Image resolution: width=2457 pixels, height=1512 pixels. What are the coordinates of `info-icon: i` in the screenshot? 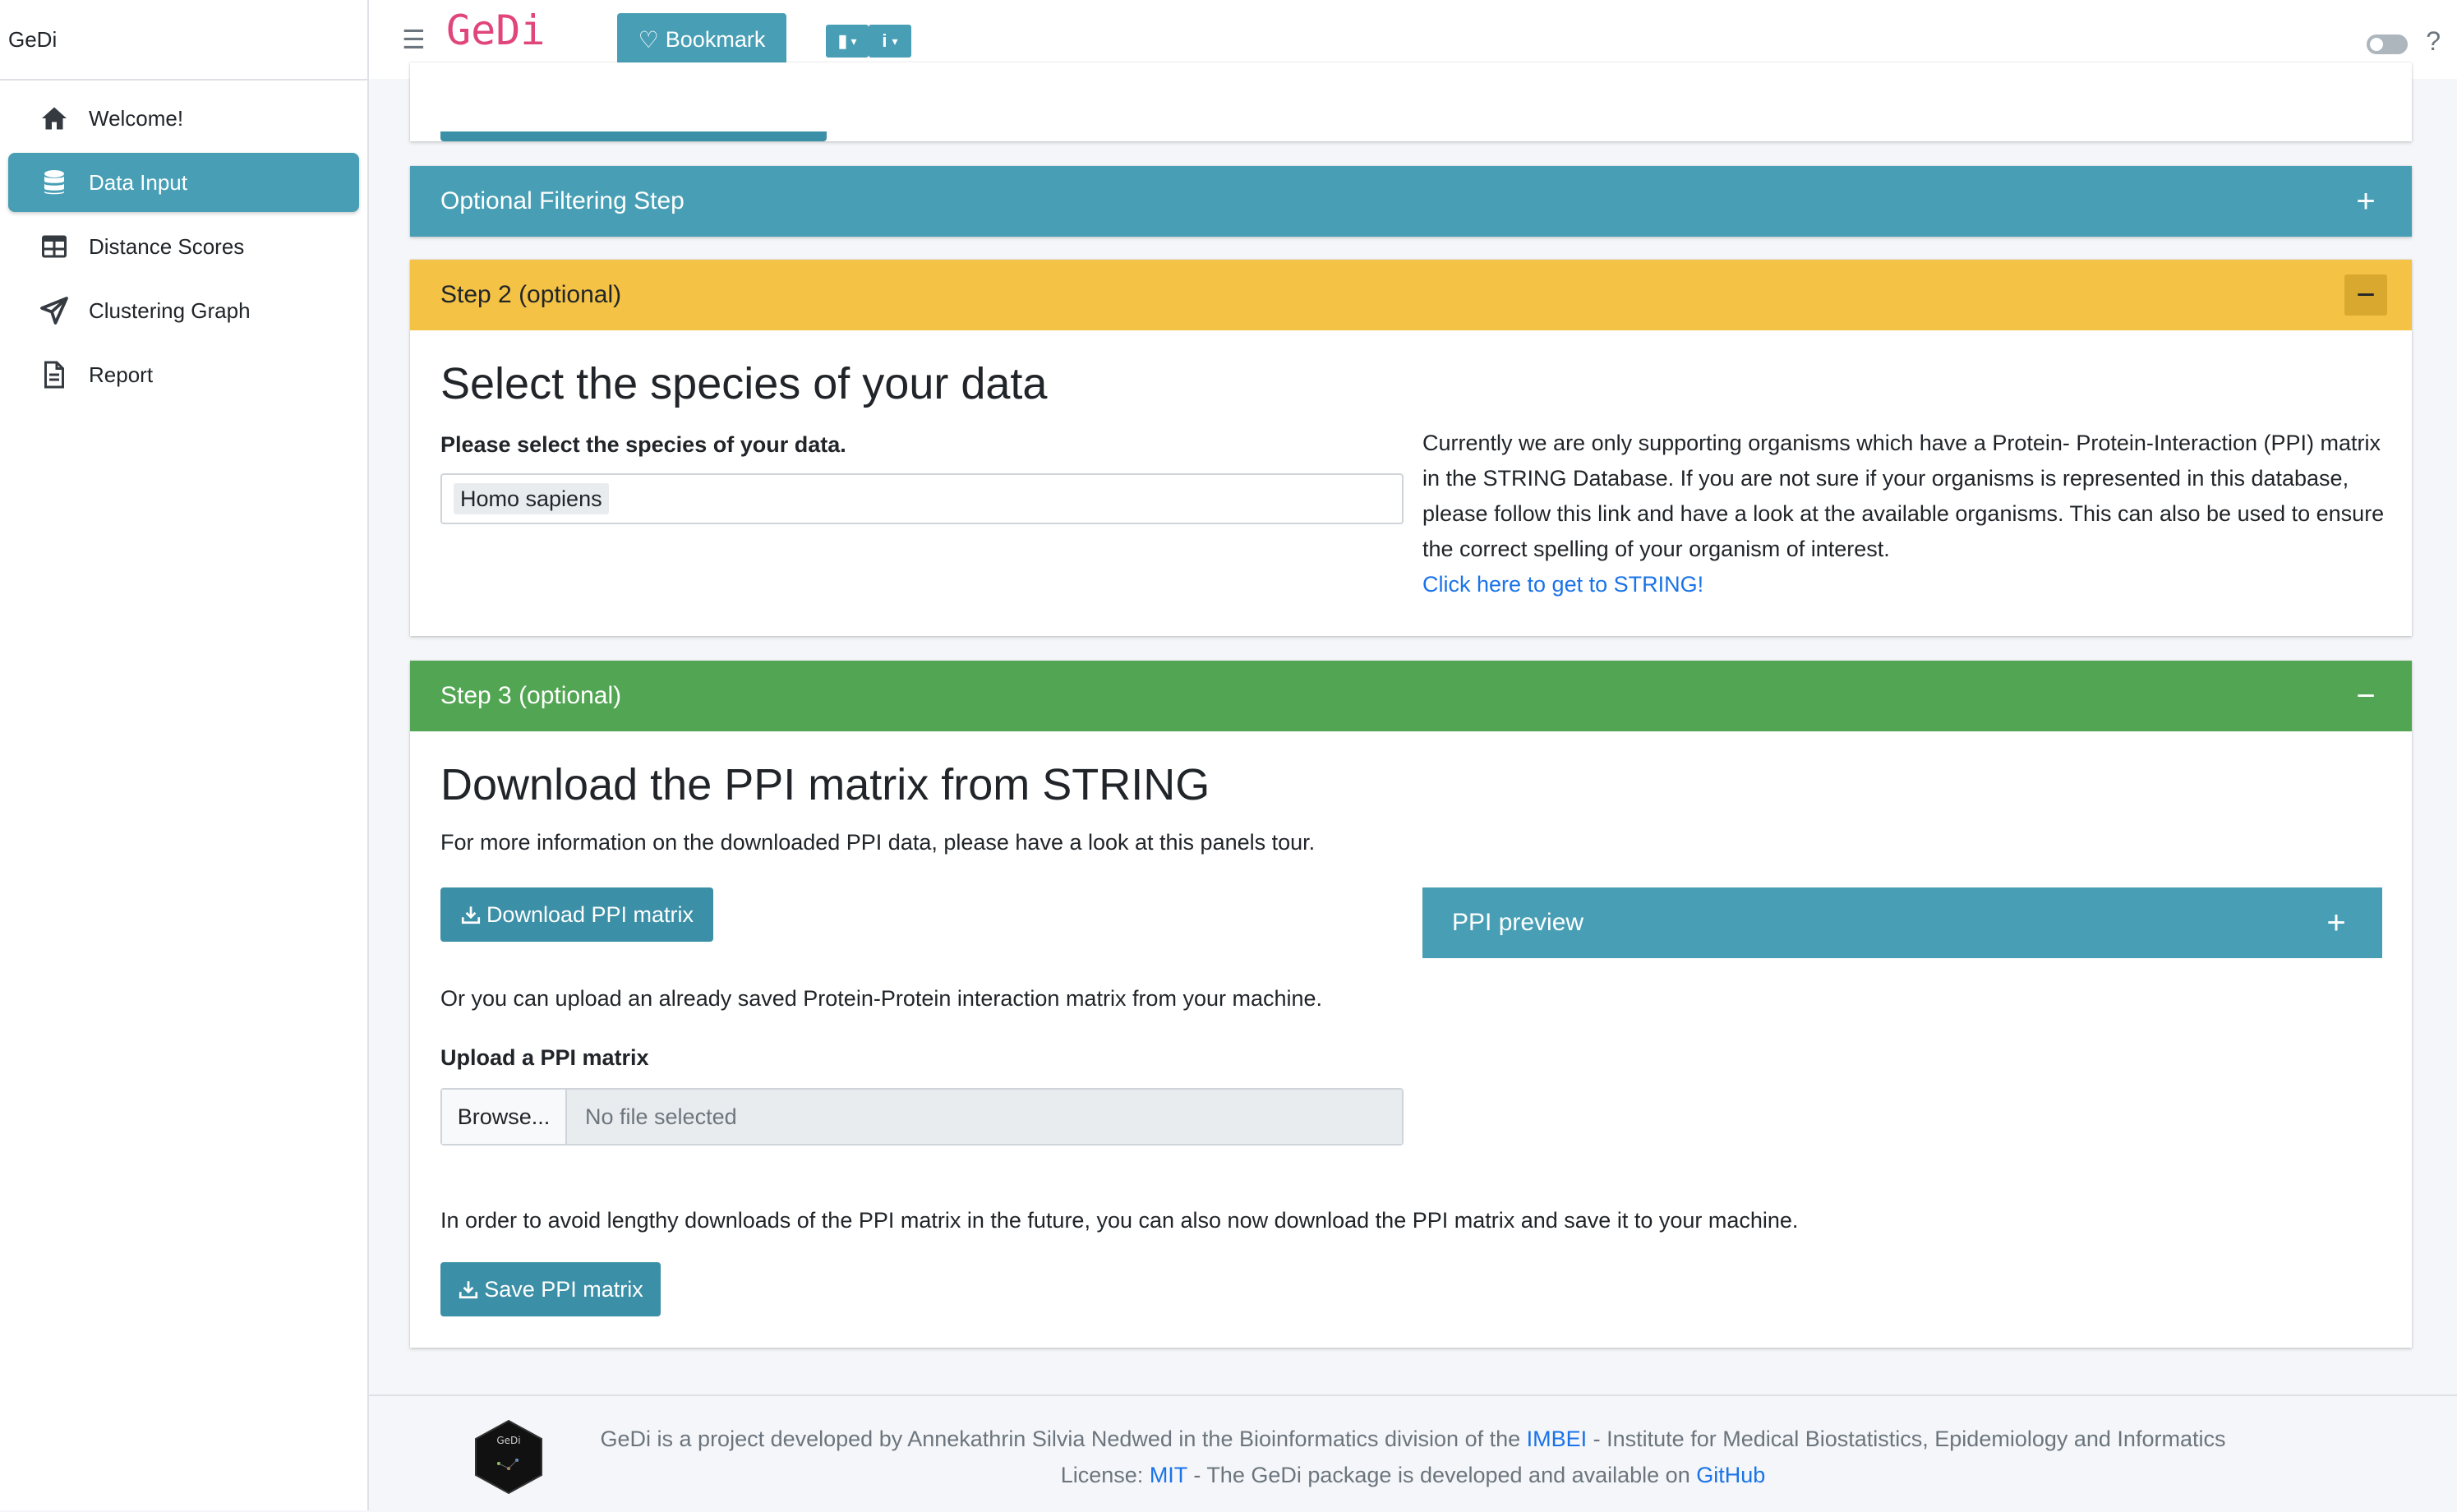 It's located at (884, 40).